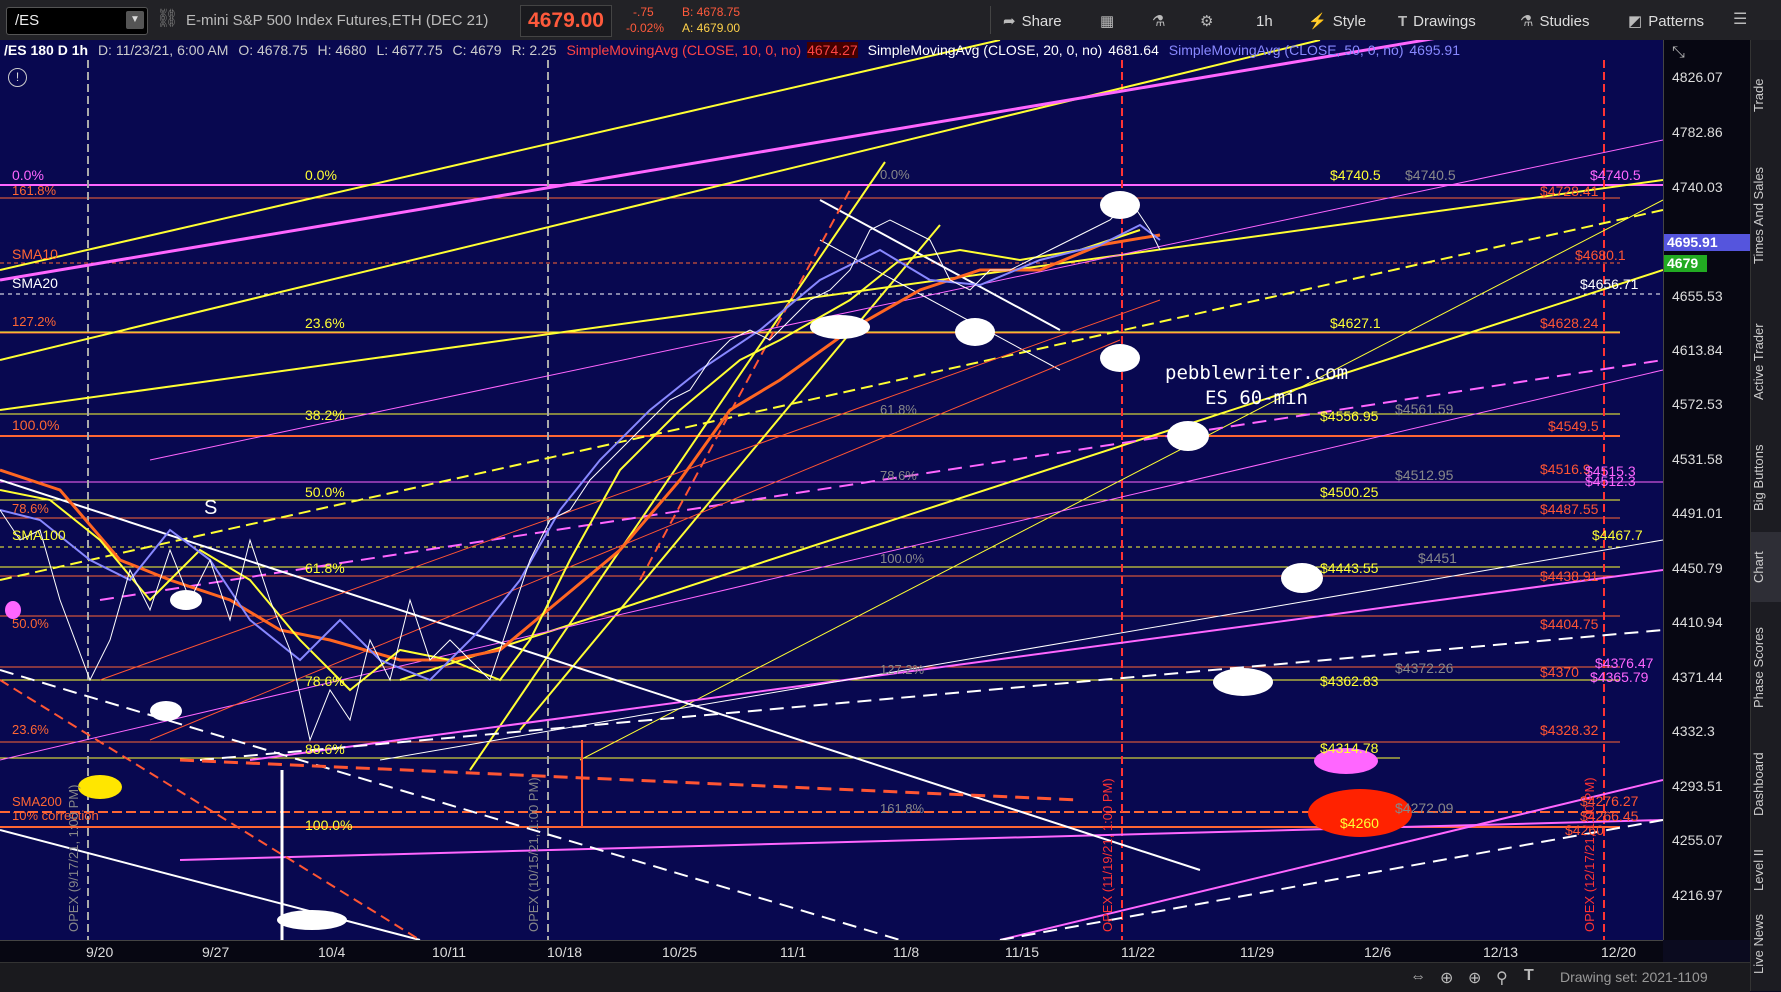  I want to click on zoom-in-icon: ⊕, so click(1474, 978).